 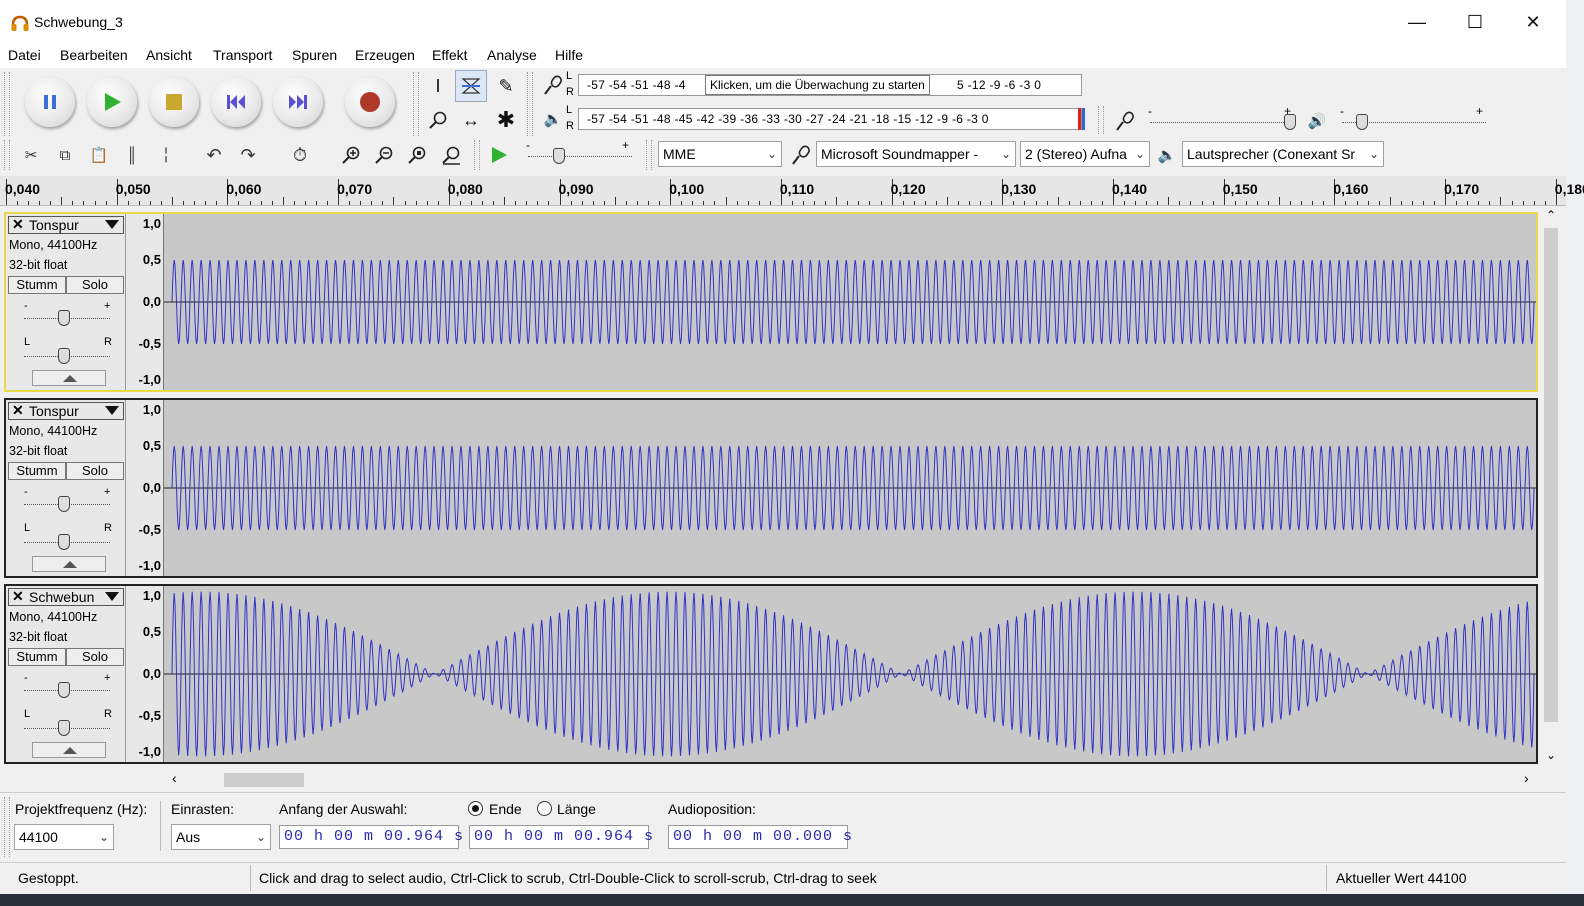 I want to click on record-button, so click(x=370, y=102).